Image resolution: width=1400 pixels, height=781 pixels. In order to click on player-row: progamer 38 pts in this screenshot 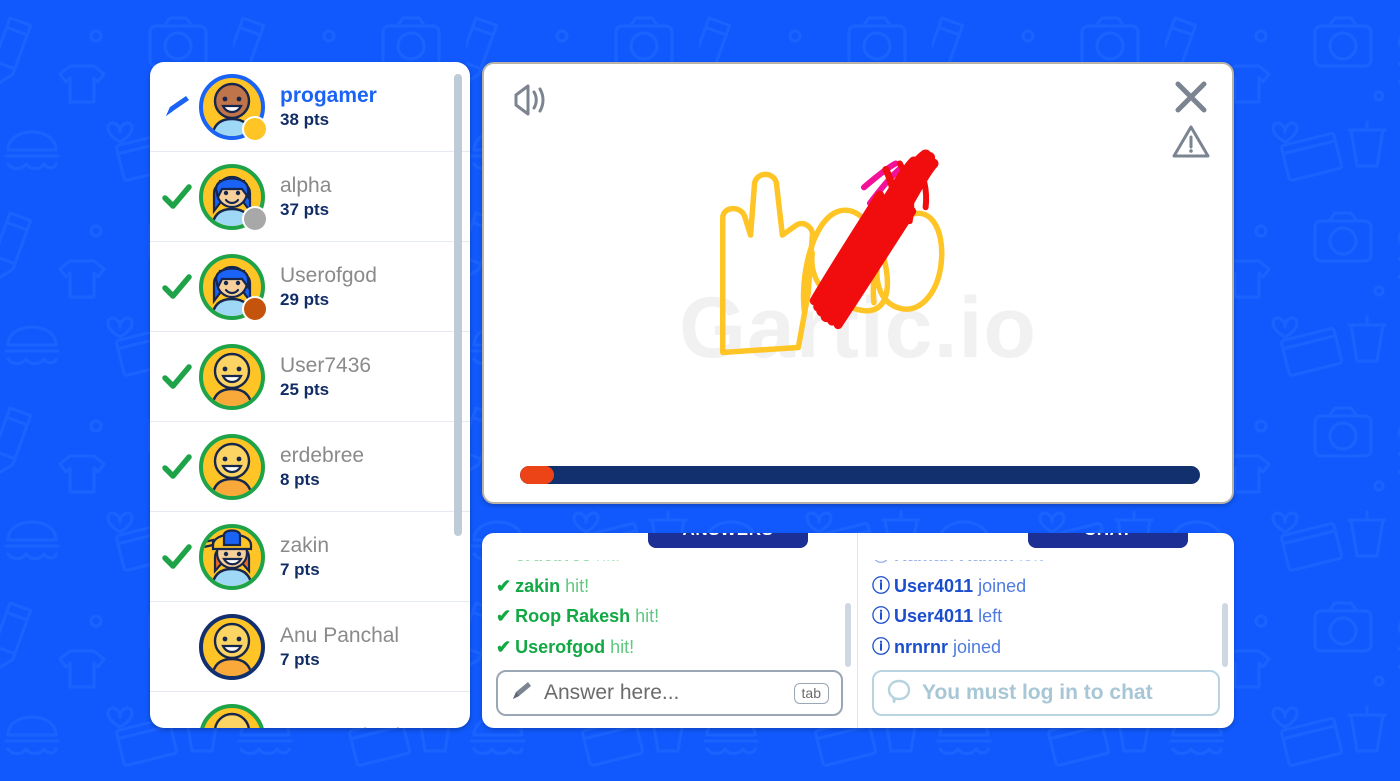, I will do `click(310, 107)`.